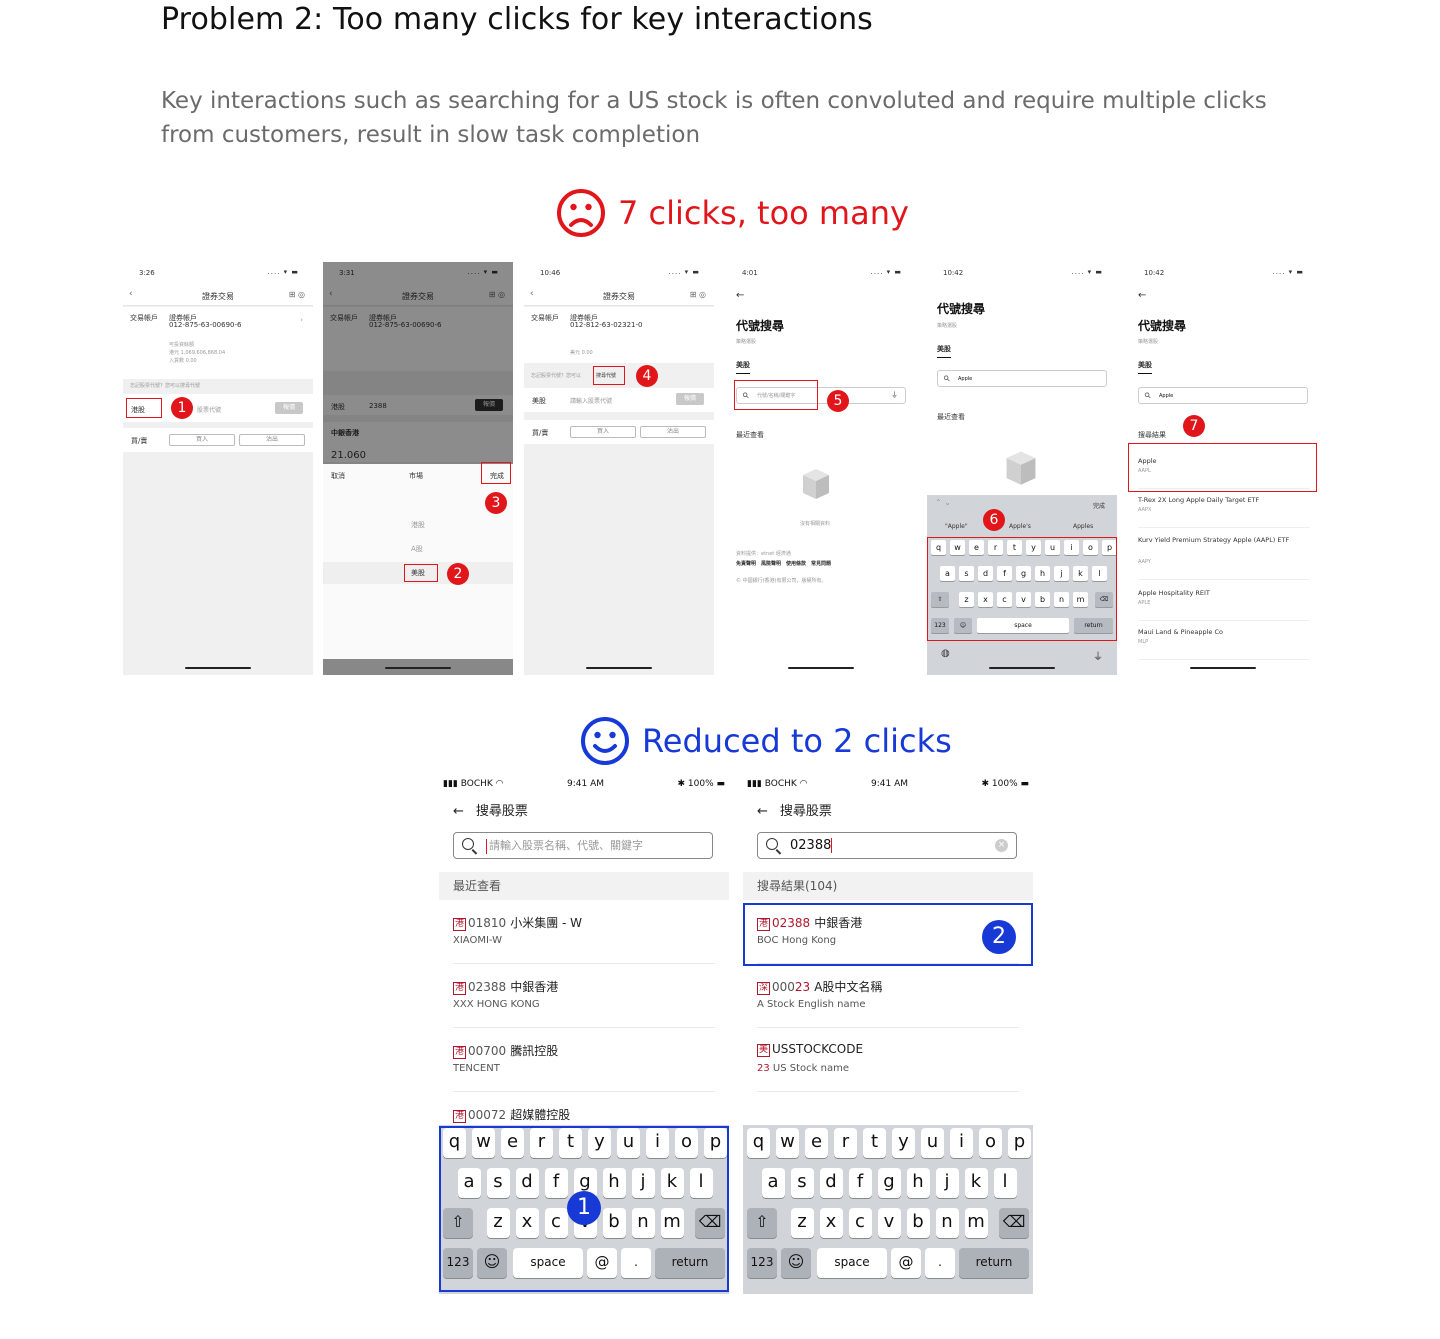 This screenshot has height=1339, width=1440. I want to click on keyboard-key: x, so click(831, 1223).